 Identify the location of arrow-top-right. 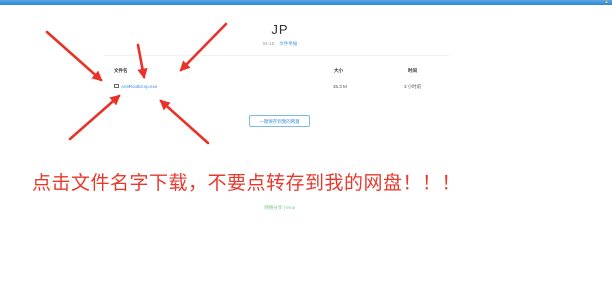
(203, 47).